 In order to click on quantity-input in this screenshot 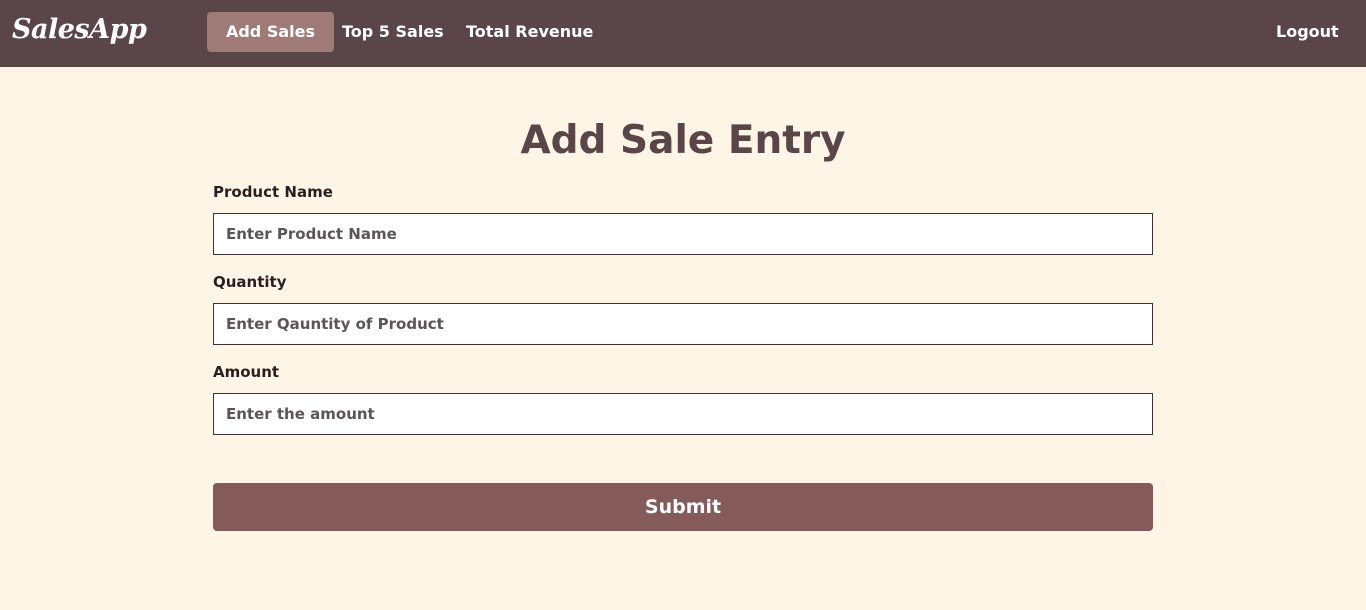, I will do `click(683, 324)`.